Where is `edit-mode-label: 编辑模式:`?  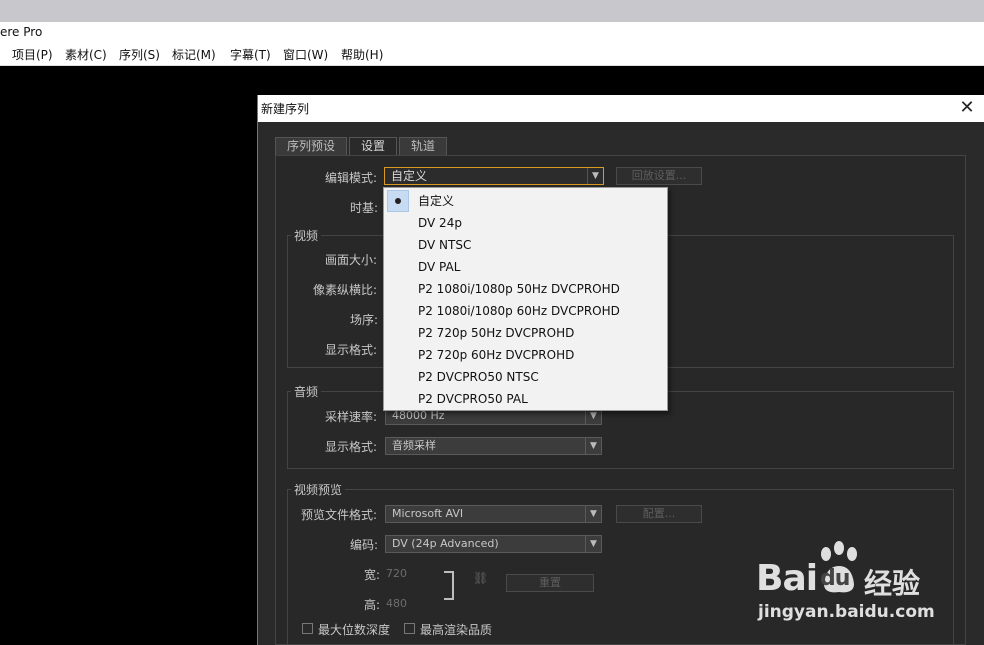 edit-mode-label: 编辑模式: is located at coordinates (351, 178).